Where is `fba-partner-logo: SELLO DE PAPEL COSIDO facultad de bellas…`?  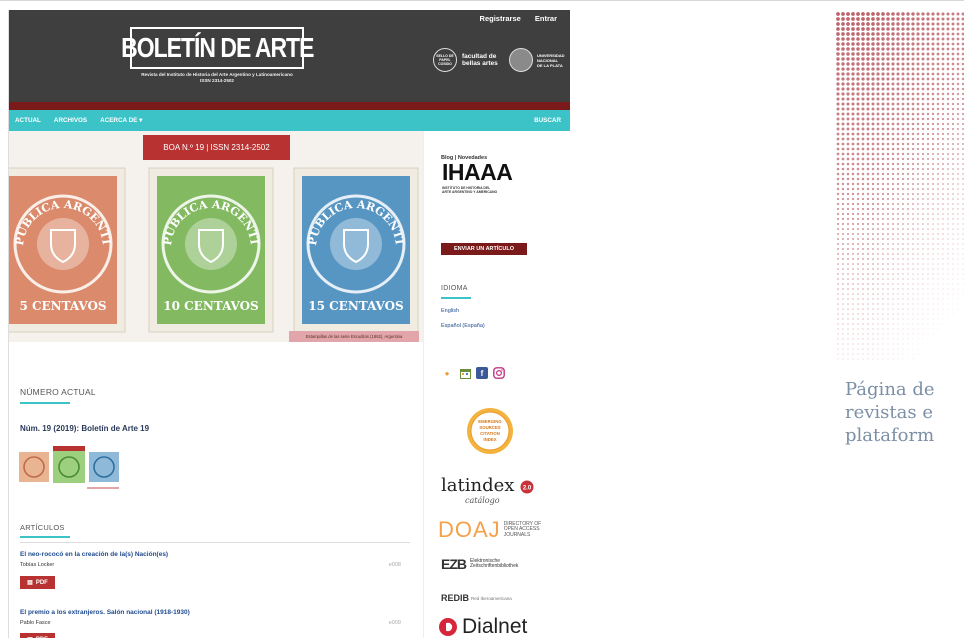
fba-partner-logo: SELLO DE PAPEL COSIDO facultad de bellas… is located at coordinates (465, 60).